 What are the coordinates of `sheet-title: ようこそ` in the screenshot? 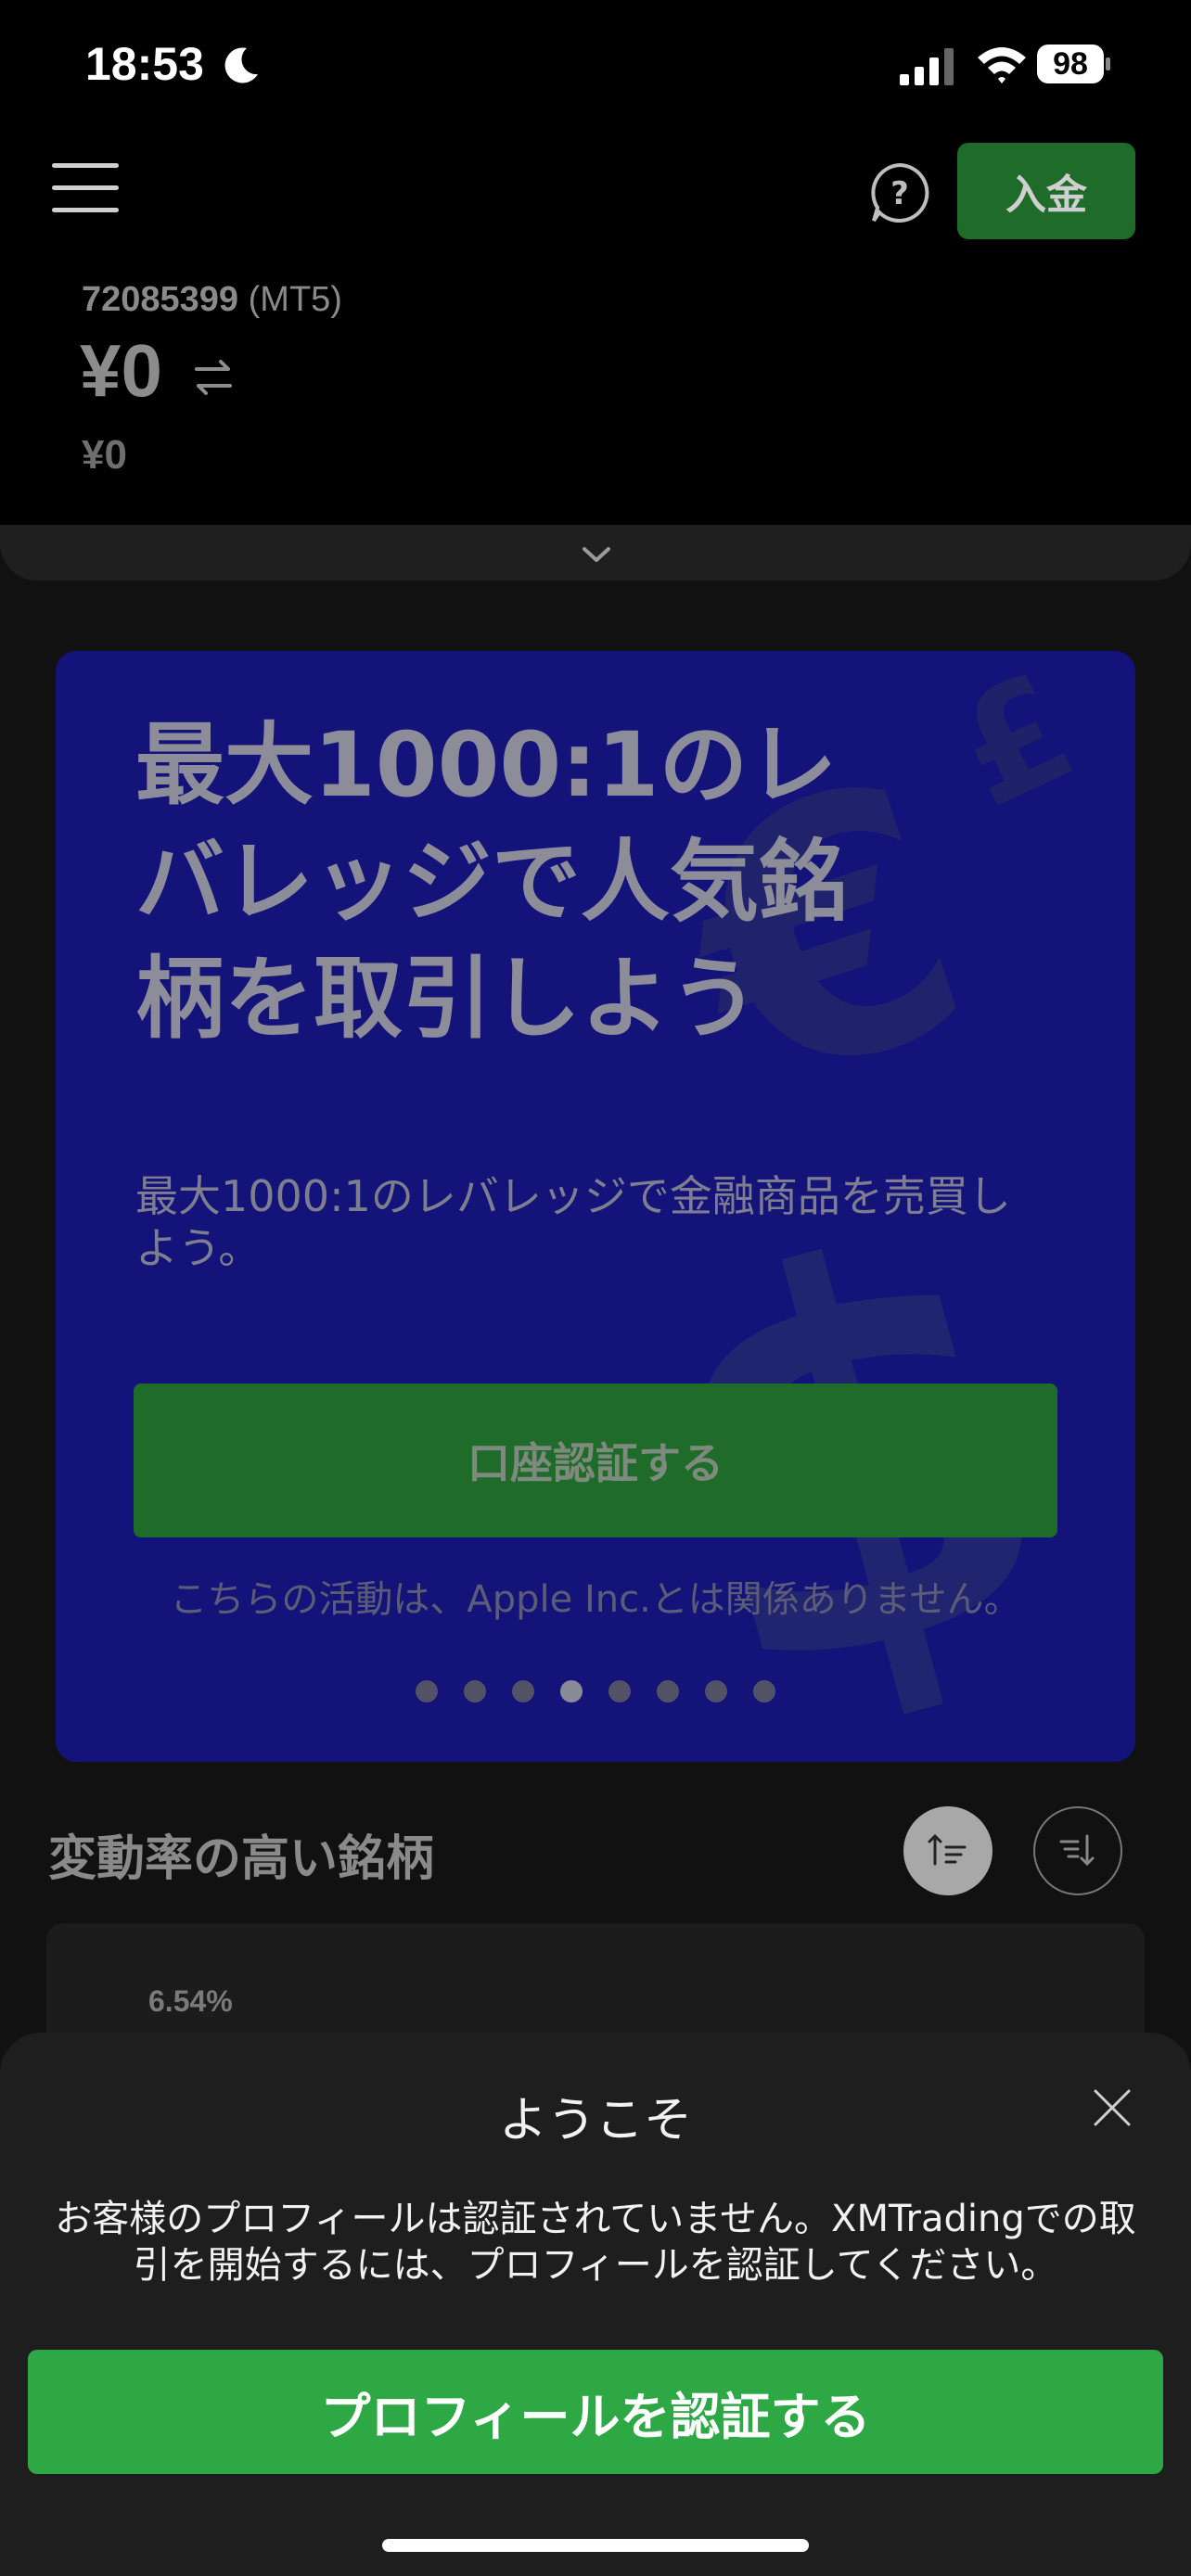 It's located at (595, 2121).